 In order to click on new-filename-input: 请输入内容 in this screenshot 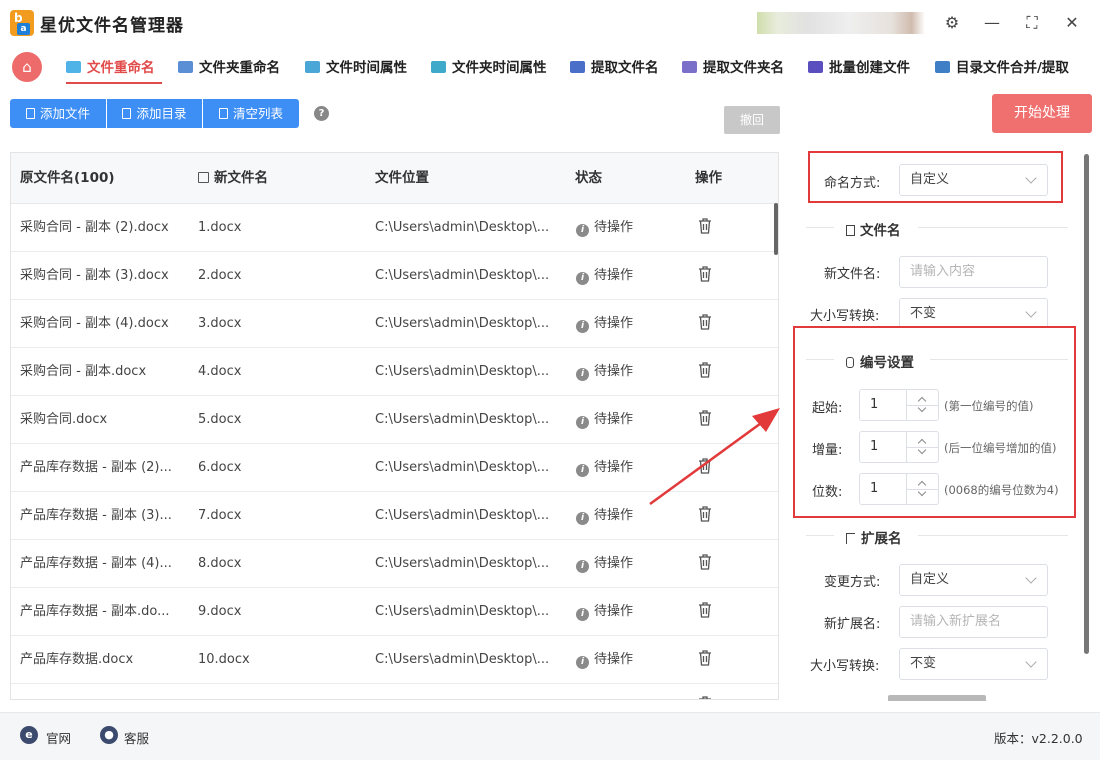, I will do `click(973, 272)`.